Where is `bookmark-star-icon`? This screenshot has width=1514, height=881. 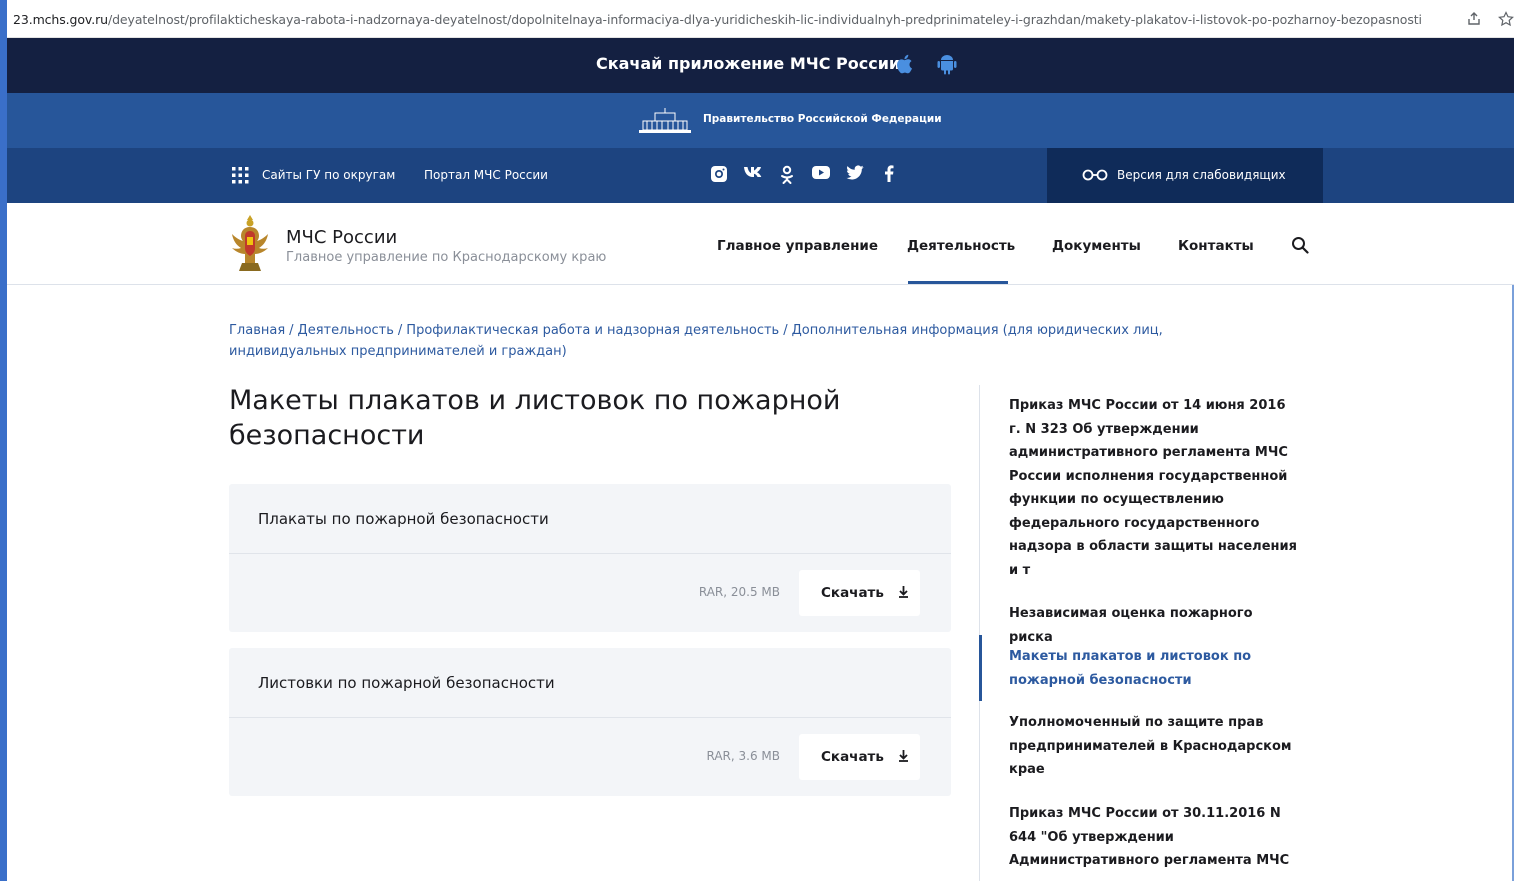
bookmark-star-icon is located at coordinates (1506, 19).